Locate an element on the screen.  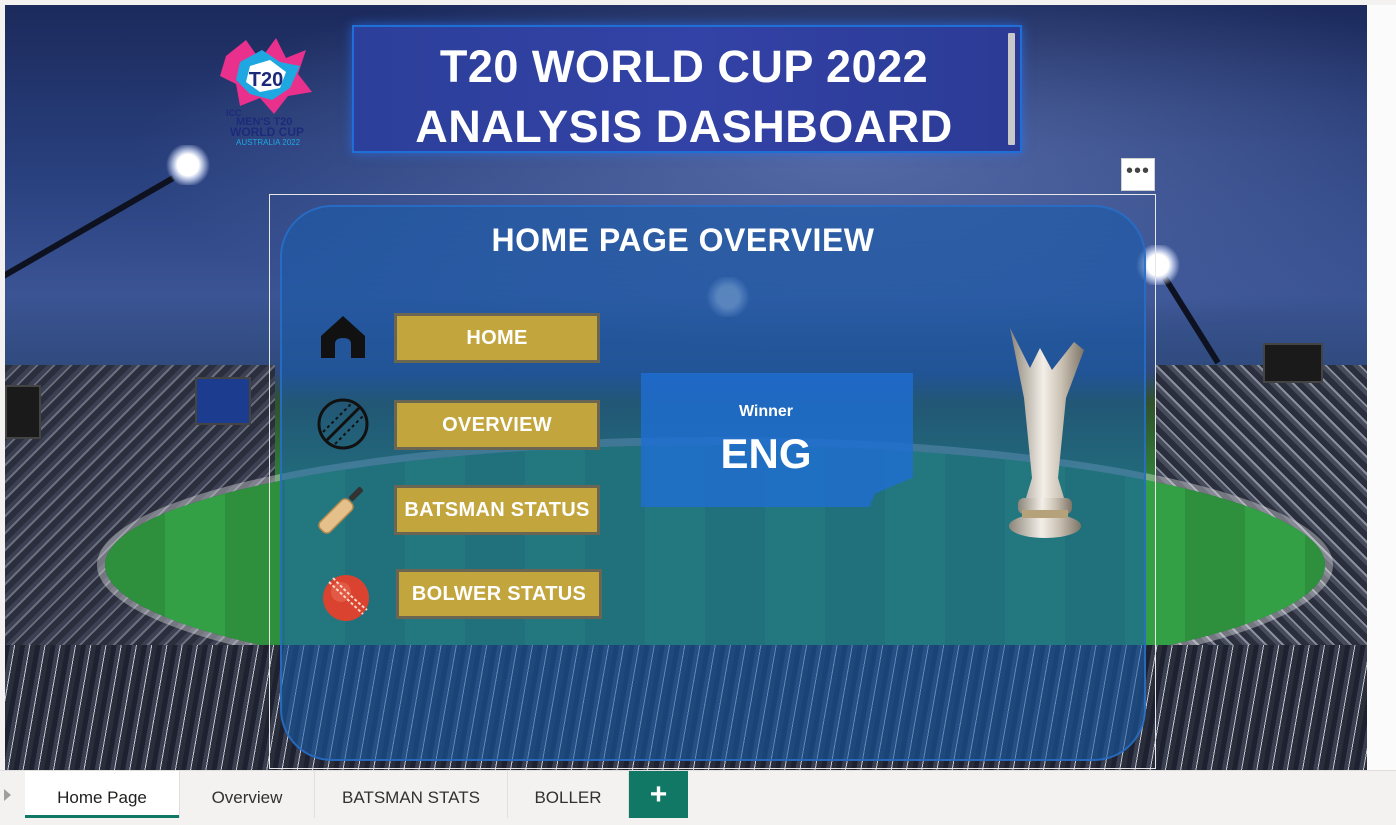
more-options-button: ••• is located at coordinates (1138, 174).